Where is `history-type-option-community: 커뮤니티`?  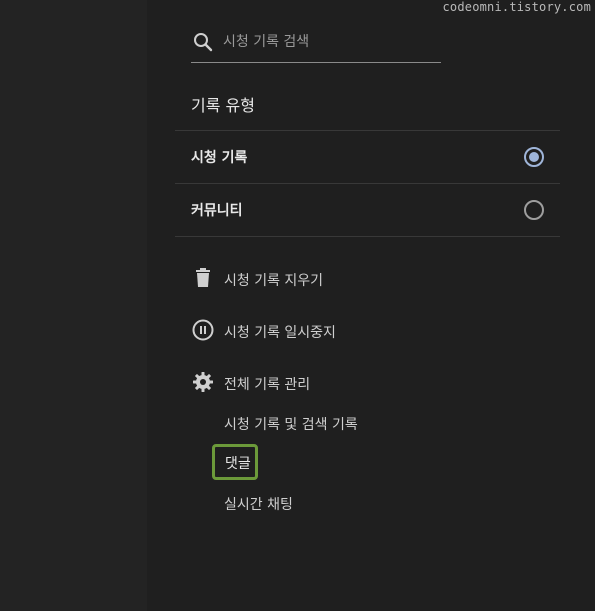 history-type-option-community: 커뮤니티 is located at coordinates (367, 210).